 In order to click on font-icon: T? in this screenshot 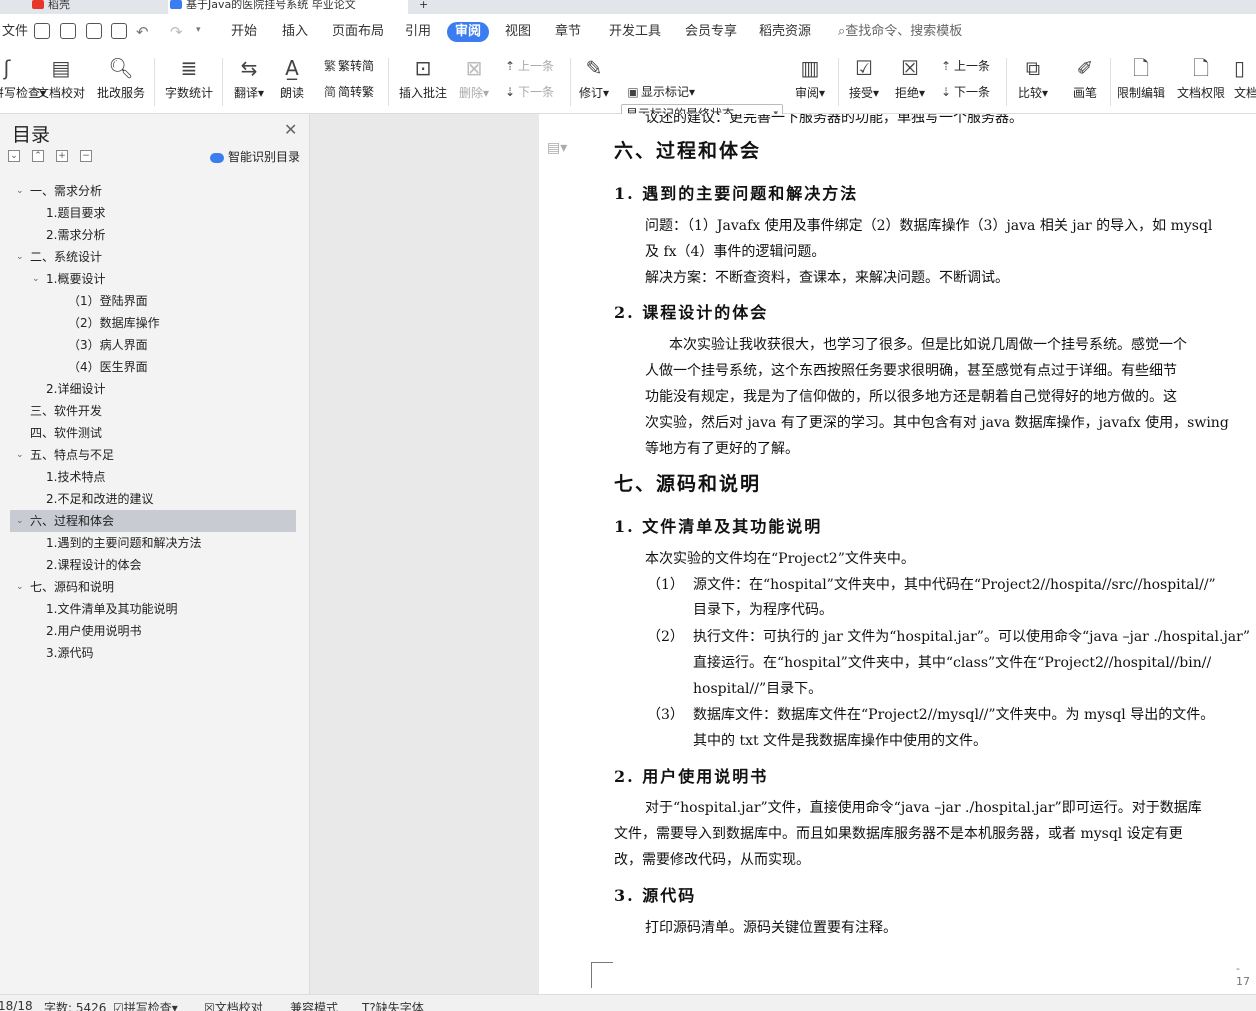, I will do `click(369, 1006)`.